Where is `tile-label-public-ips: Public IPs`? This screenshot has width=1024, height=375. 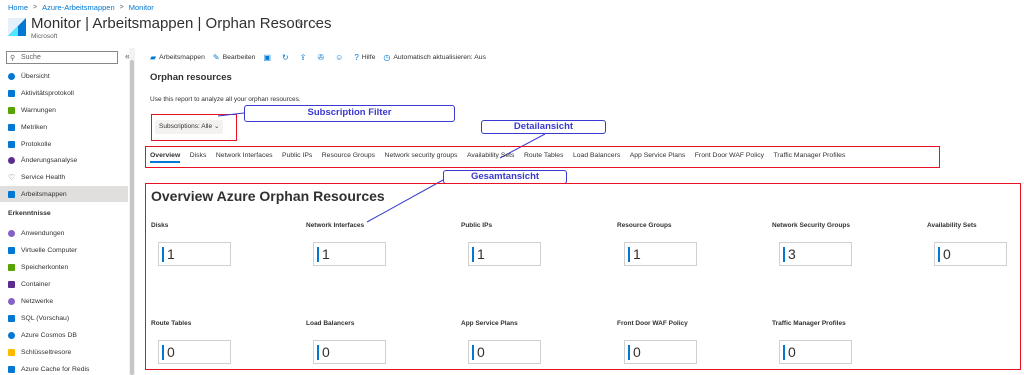 tile-label-public-ips: Public IPs is located at coordinates (477, 225).